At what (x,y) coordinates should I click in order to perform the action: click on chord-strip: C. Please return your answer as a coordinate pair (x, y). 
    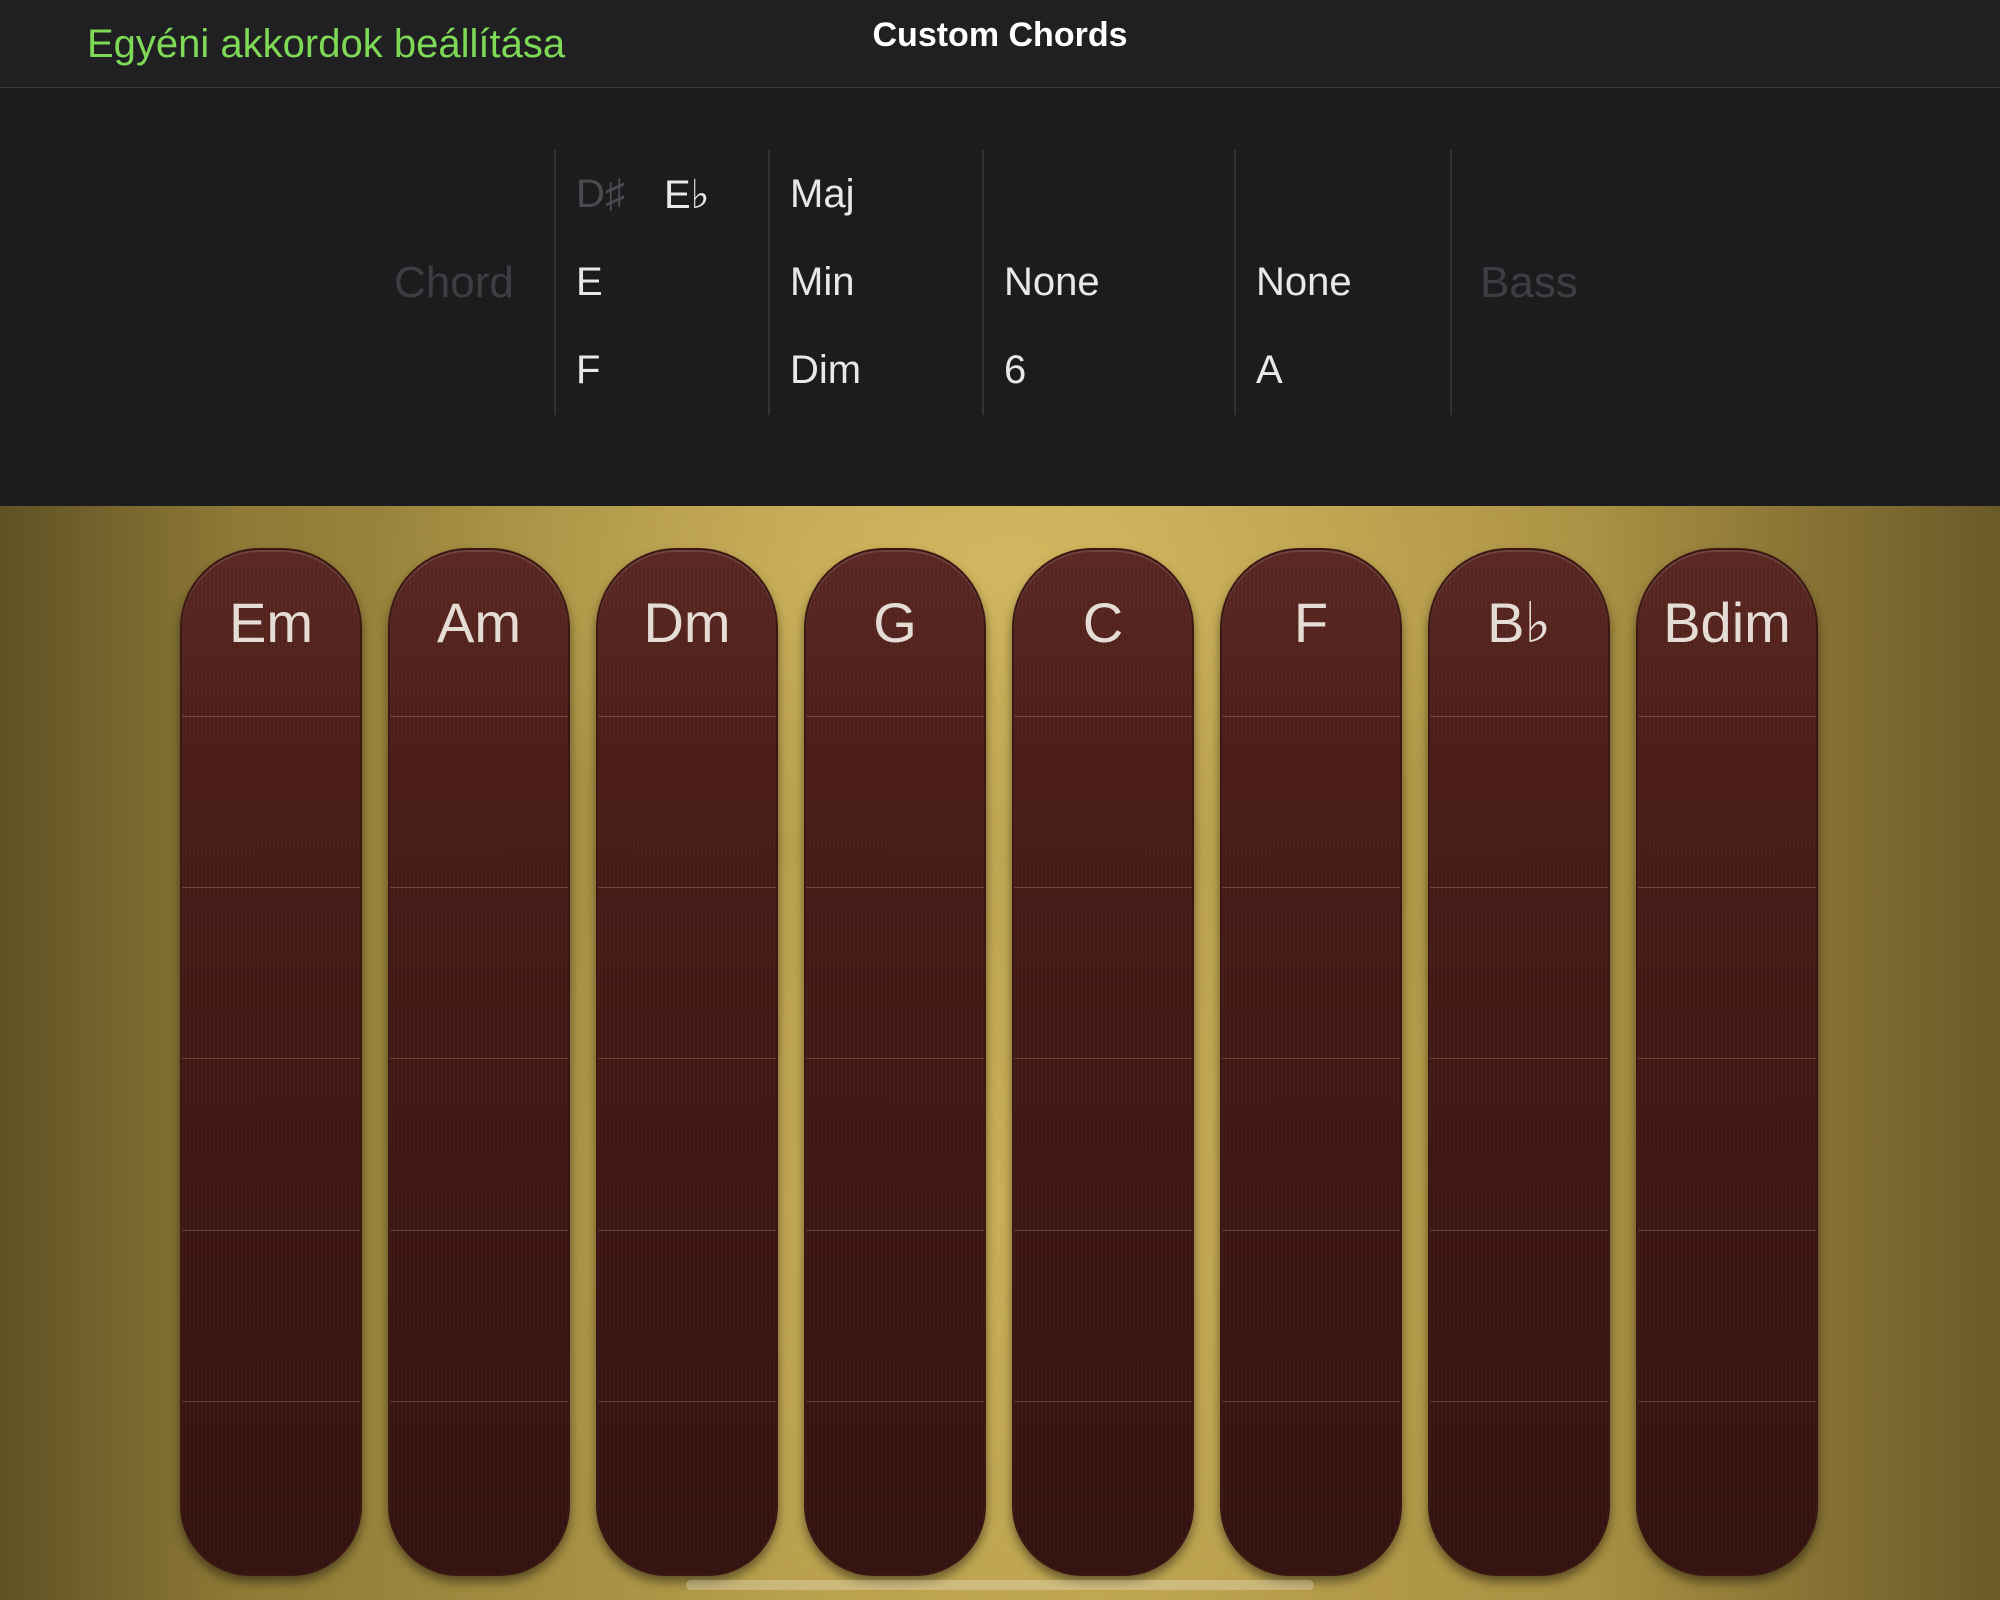
    Looking at the image, I should click on (1103, 1062).